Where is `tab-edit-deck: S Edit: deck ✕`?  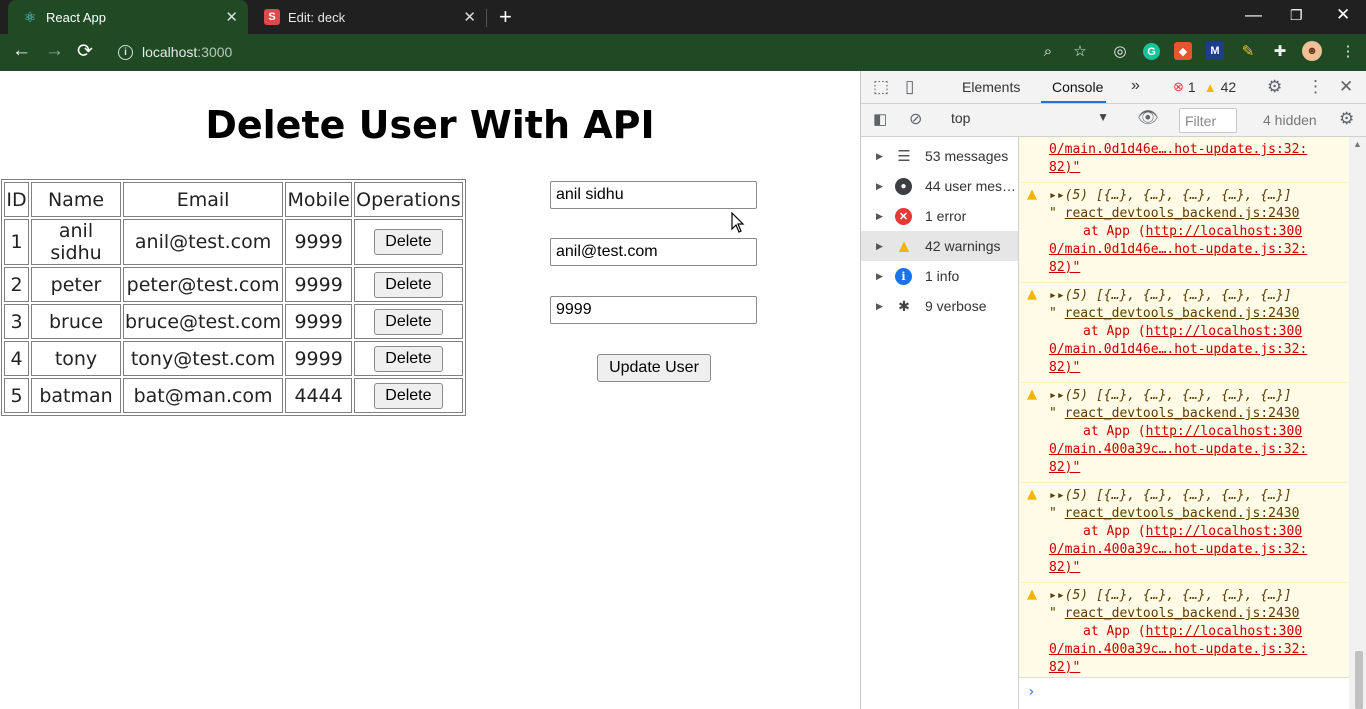
tab-edit-deck: S Edit: deck ✕ is located at coordinates (368, 17).